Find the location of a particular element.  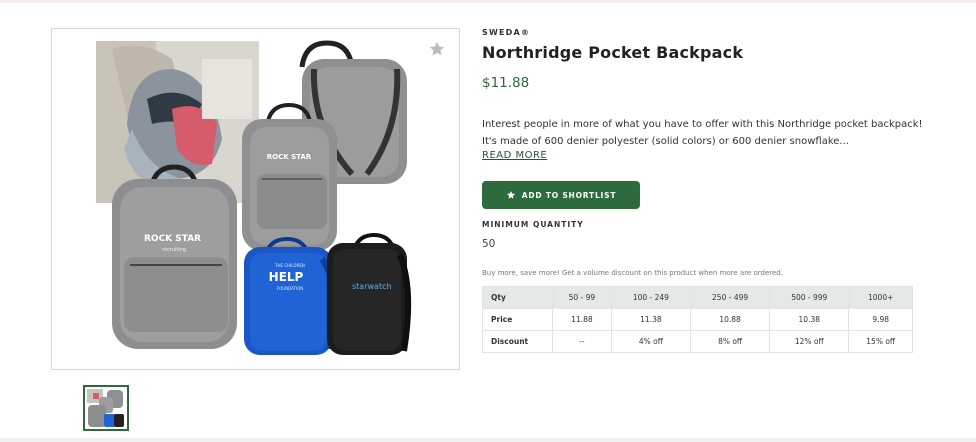

table-cell: Discount is located at coordinates (517, 341).